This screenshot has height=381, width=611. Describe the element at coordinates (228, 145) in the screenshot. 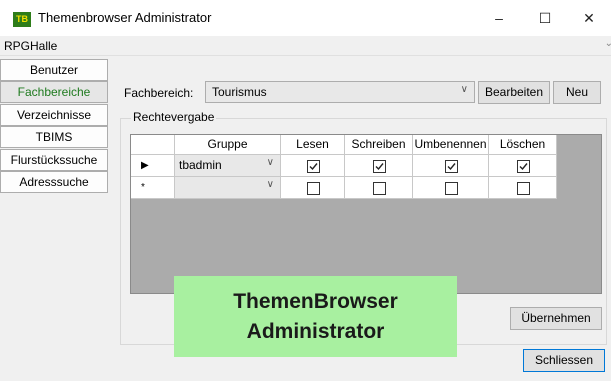

I see `column-header: Gruppe` at that location.